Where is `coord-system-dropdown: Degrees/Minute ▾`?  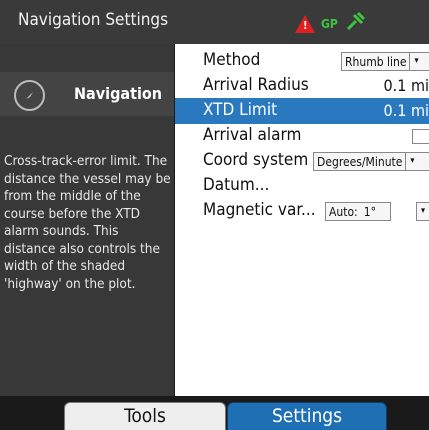
coord-system-dropdown: Degrees/Minute ▾ is located at coordinates (371, 161).